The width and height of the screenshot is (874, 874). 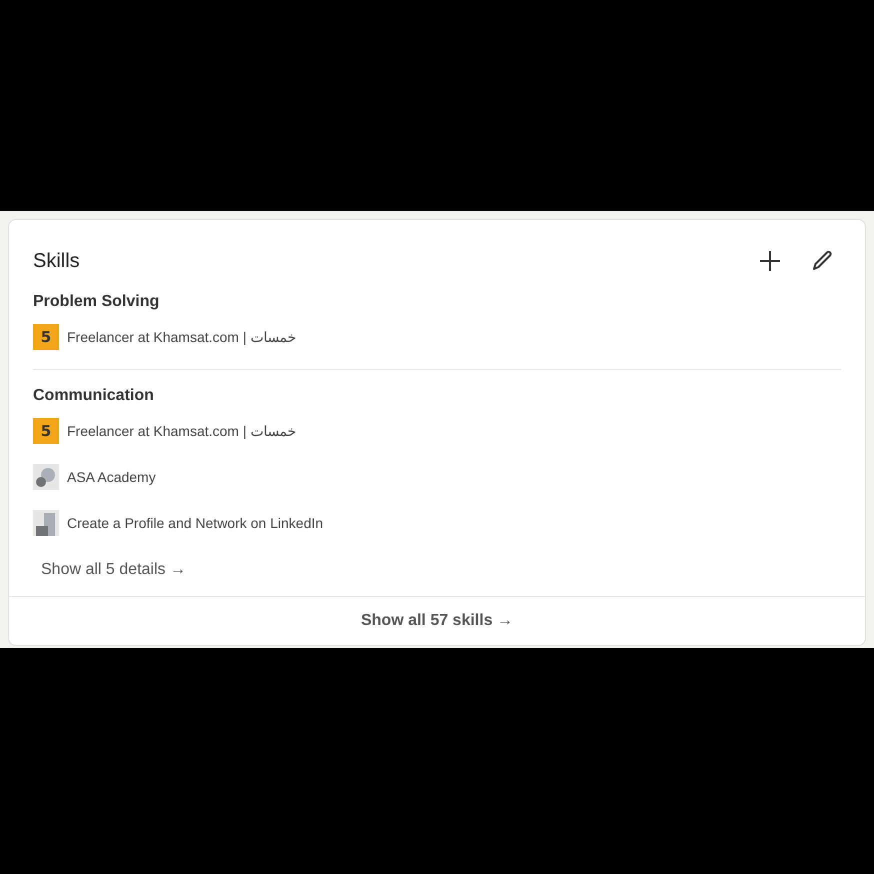 I want to click on endorsement-source: ASA Academy, so click(x=111, y=477).